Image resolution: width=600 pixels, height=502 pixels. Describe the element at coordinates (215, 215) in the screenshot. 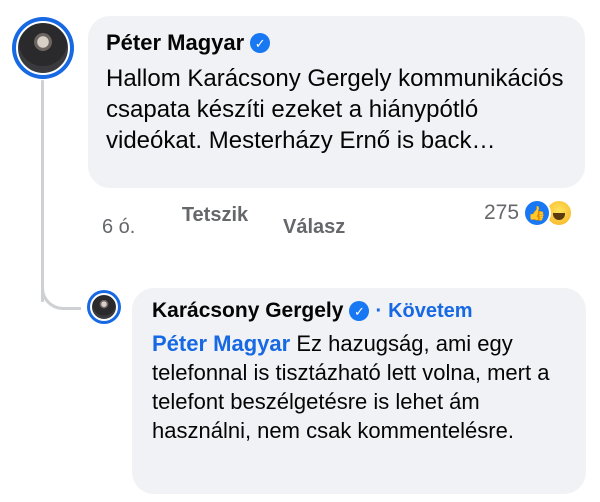

I see `like-button: Tetszik` at that location.